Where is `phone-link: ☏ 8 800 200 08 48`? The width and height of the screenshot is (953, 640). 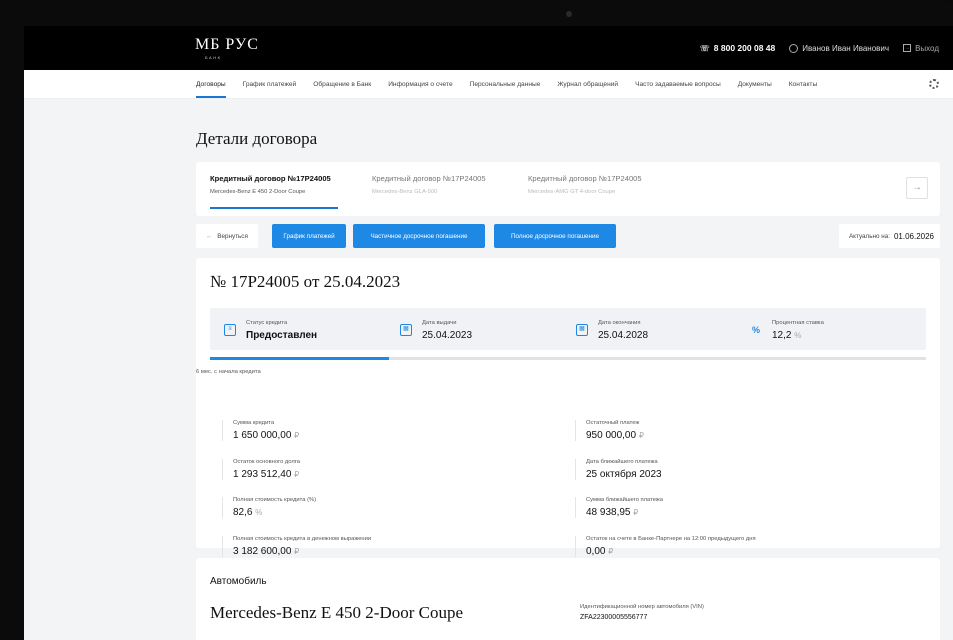
phone-link: ☏ 8 800 200 08 48 is located at coordinates (737, 48).